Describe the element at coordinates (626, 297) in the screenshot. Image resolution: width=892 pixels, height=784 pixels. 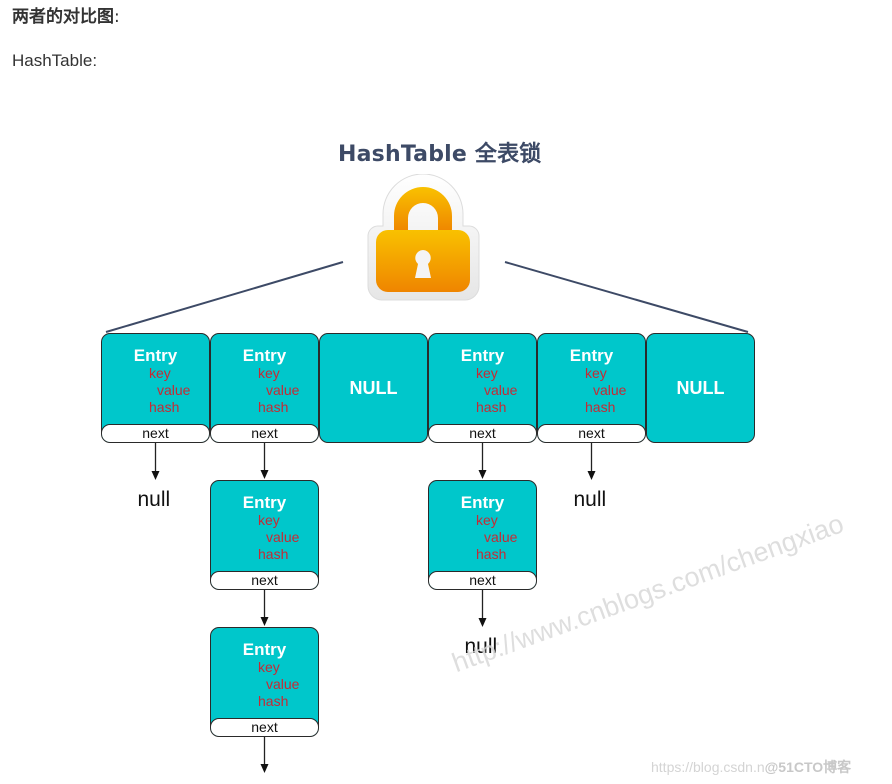
I see `lock-wire-right` at that location.